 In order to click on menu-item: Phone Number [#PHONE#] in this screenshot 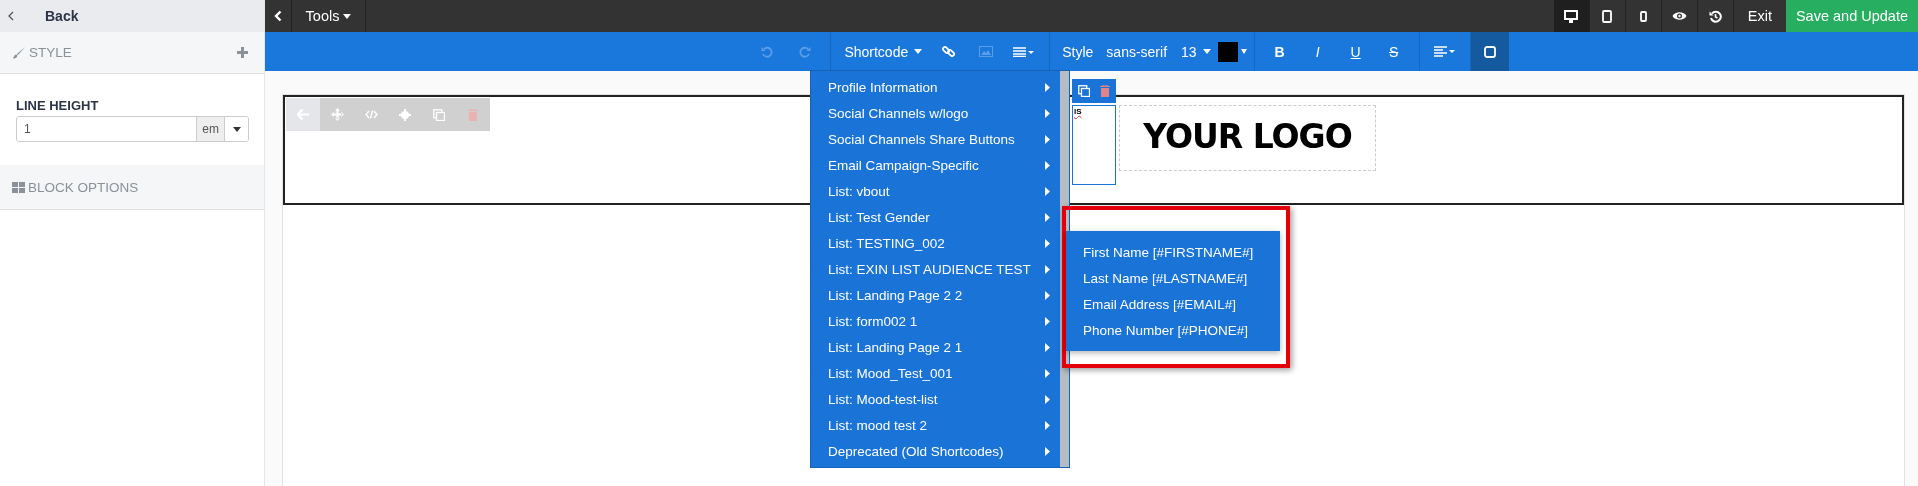, I will do `click(1173, 330)`.